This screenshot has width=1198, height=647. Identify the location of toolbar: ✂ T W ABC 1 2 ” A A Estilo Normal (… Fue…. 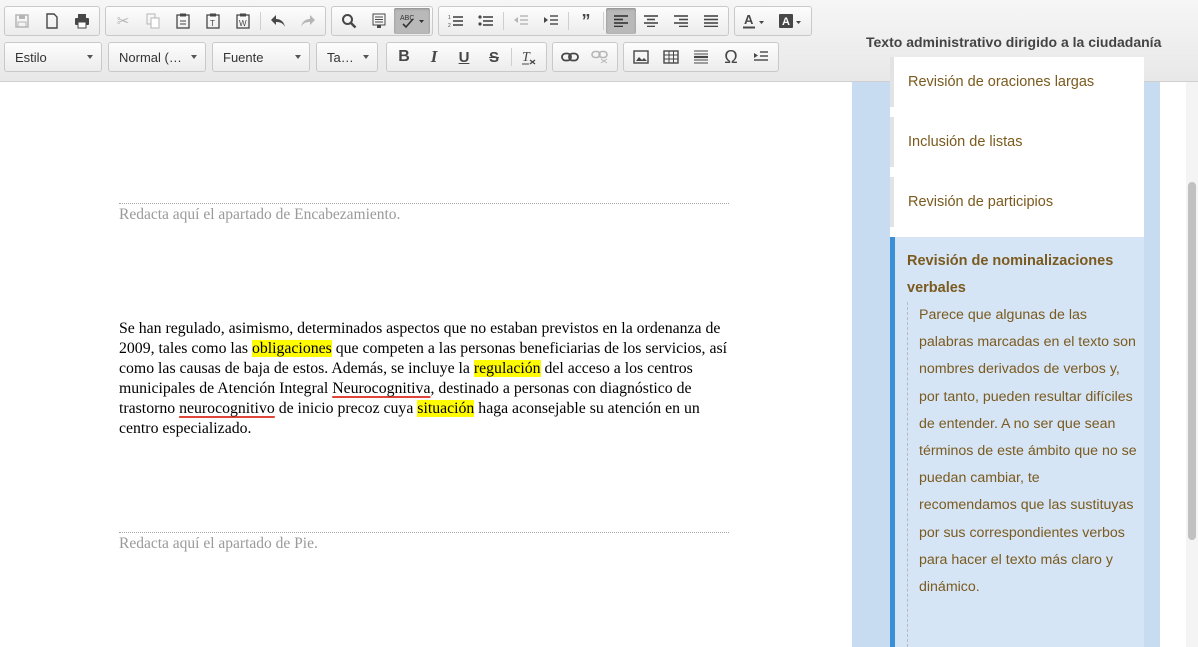
(426, 41).